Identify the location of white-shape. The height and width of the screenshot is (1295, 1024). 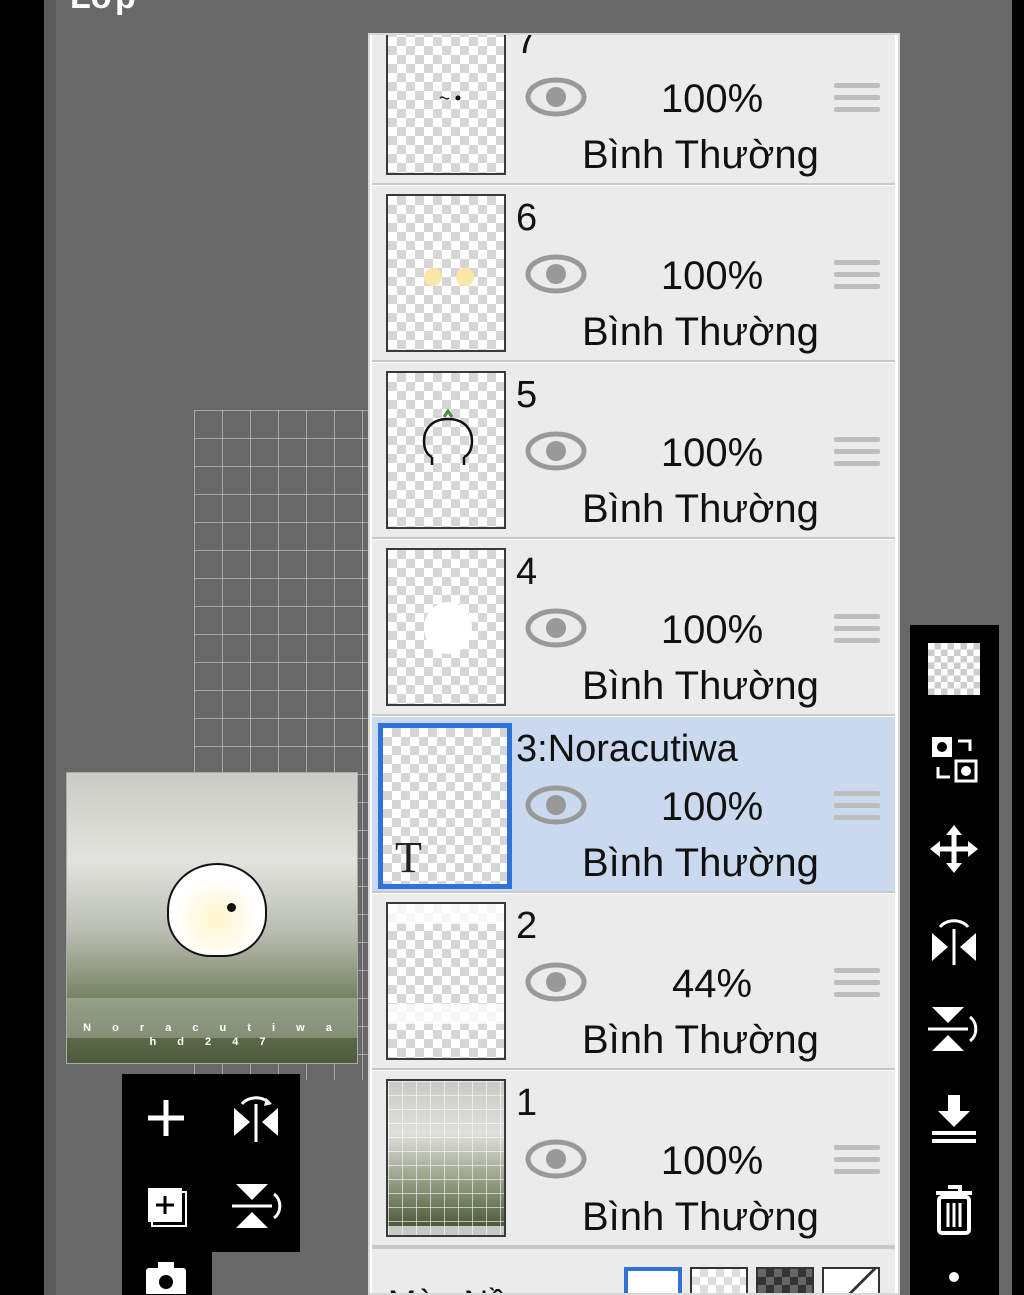
(448, 628).